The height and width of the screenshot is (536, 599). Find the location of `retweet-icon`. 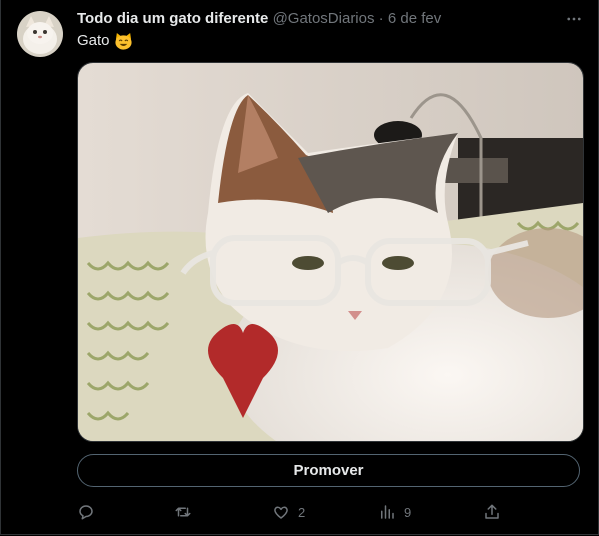

retweet-icon is located at coordinates (183, 512).